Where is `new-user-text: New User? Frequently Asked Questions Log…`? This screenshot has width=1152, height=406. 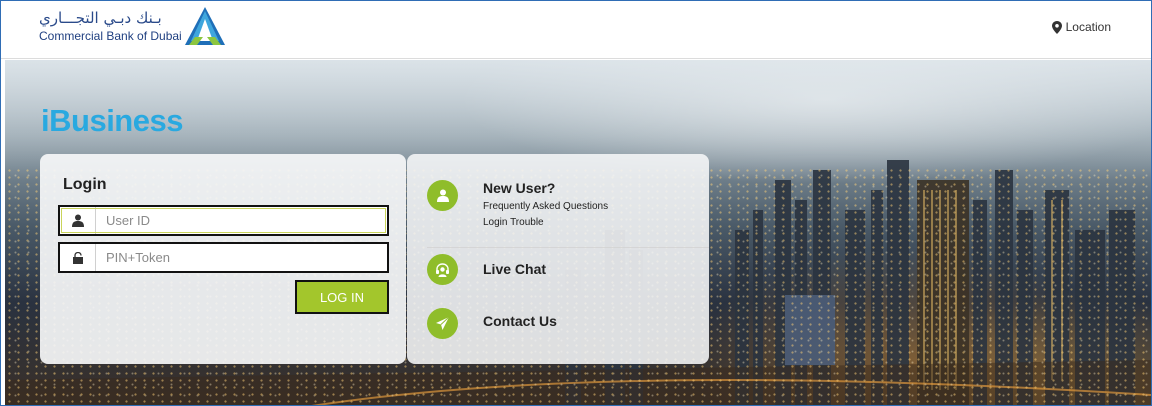 new-user-text: New User? Frequently Asked Questions Log… is located at coordinates (545, 204).